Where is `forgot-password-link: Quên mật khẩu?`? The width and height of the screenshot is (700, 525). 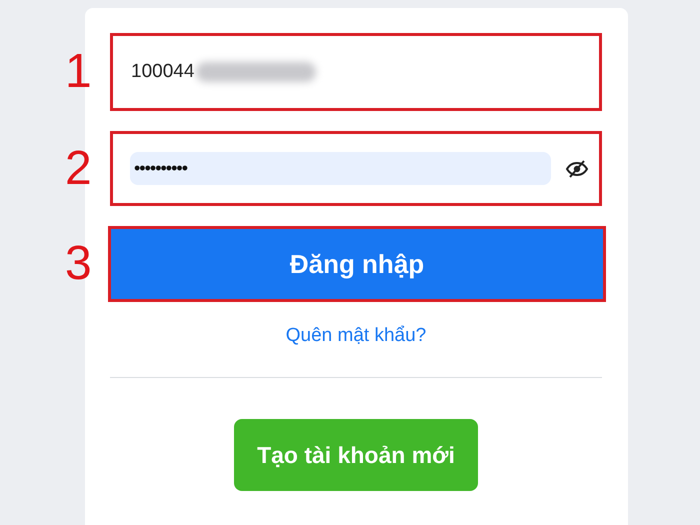
forgot-password-link: Quên mật khẩu? is located at coordinates (343, 336).